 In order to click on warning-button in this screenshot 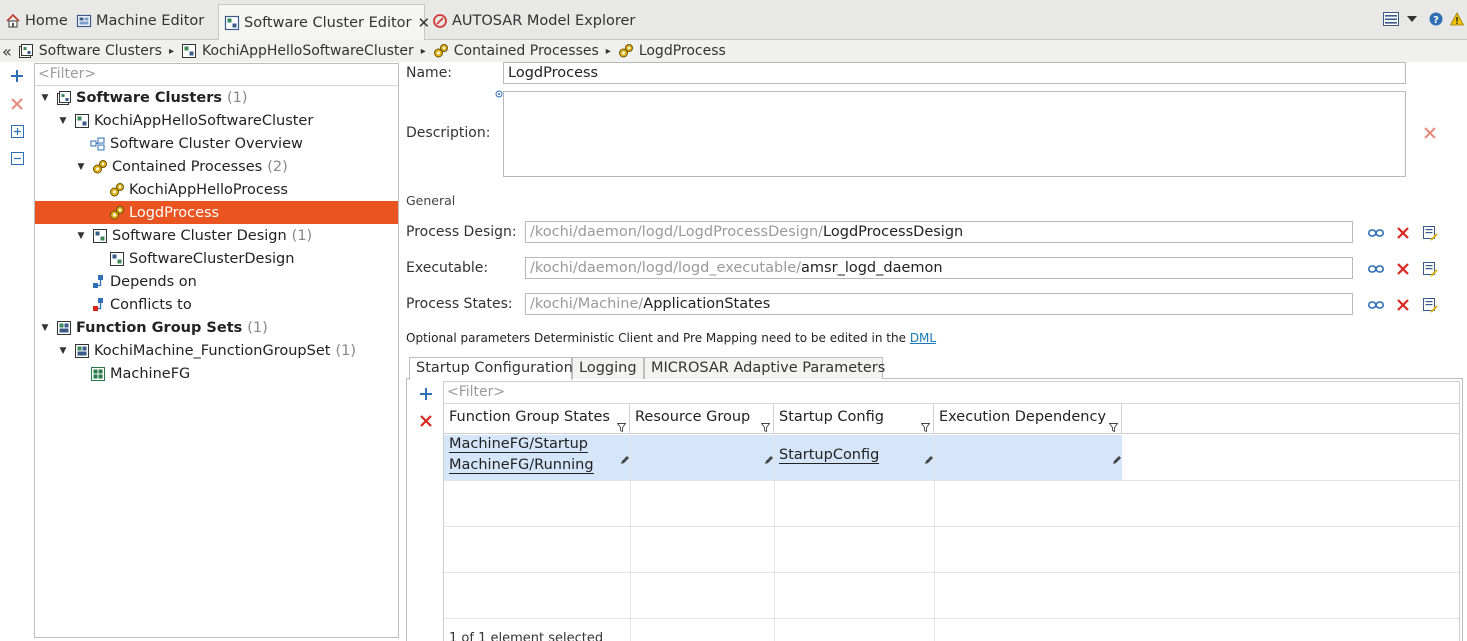, I will do `click(1457, 19)`.